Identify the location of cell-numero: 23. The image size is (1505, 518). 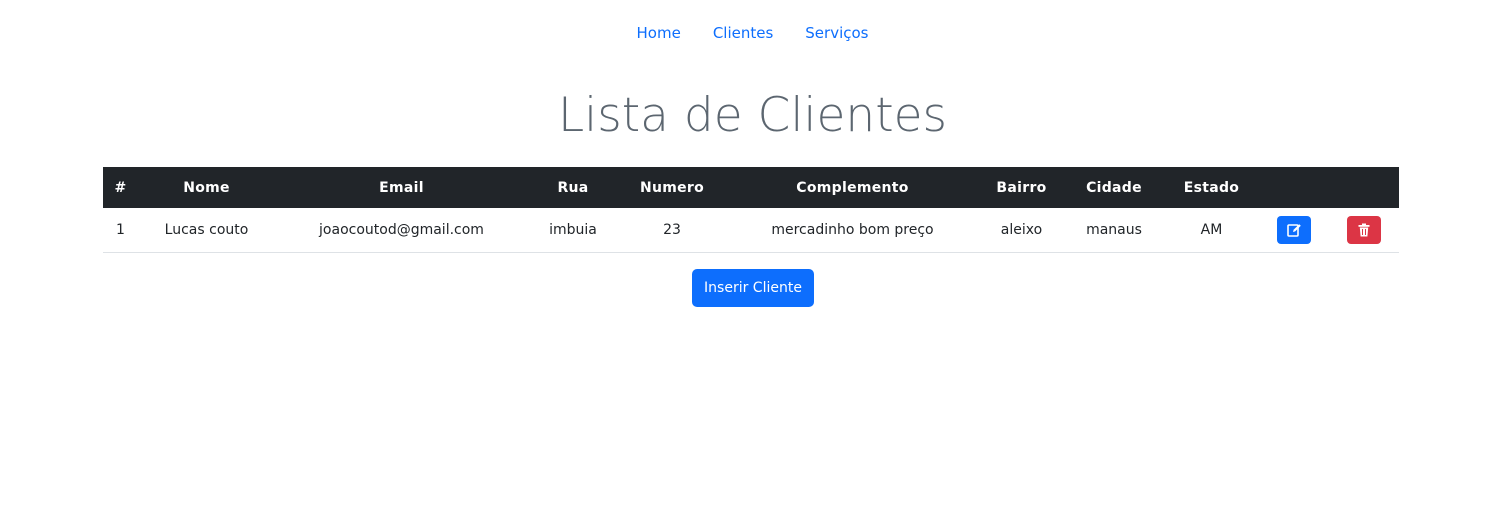
(672, 229).